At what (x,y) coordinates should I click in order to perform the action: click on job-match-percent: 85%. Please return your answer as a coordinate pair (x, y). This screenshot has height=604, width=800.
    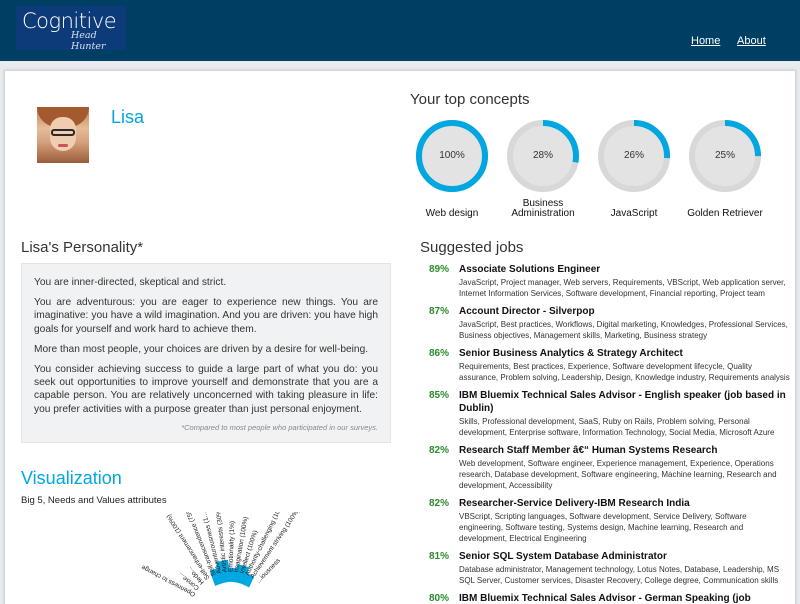
    Looking at the image, I should click on (439, 395).